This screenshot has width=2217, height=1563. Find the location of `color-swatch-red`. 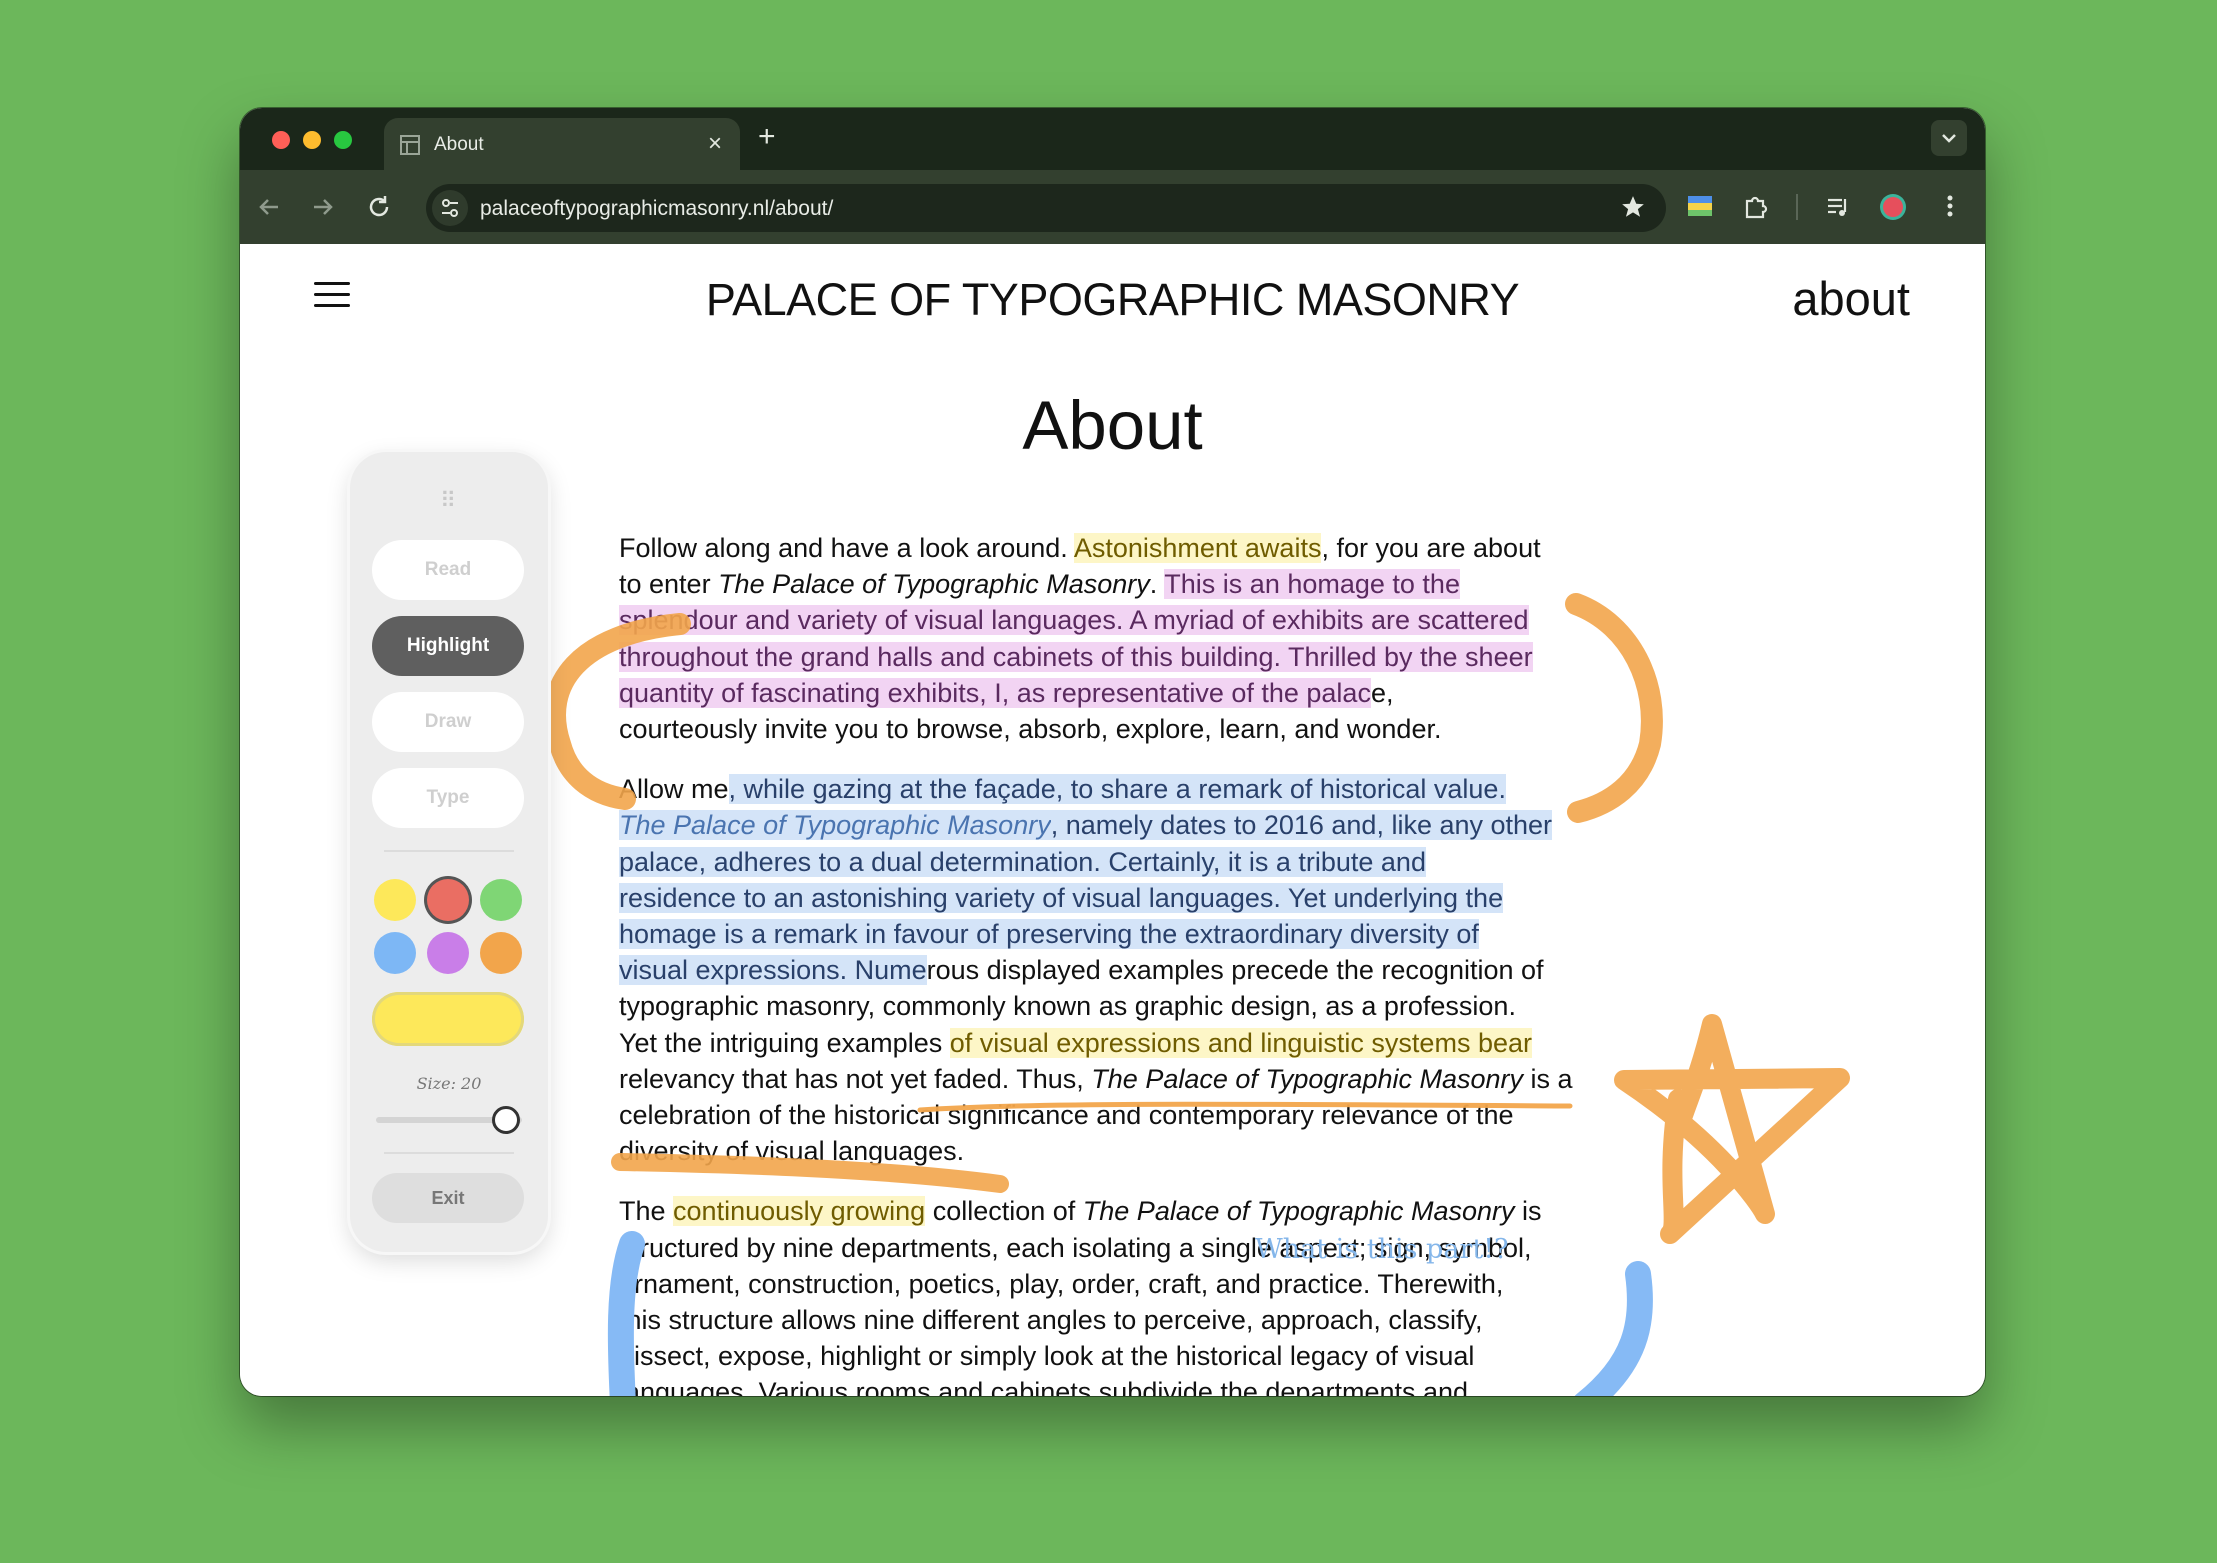

color-swatch-red is located at coordinates (448, 900).